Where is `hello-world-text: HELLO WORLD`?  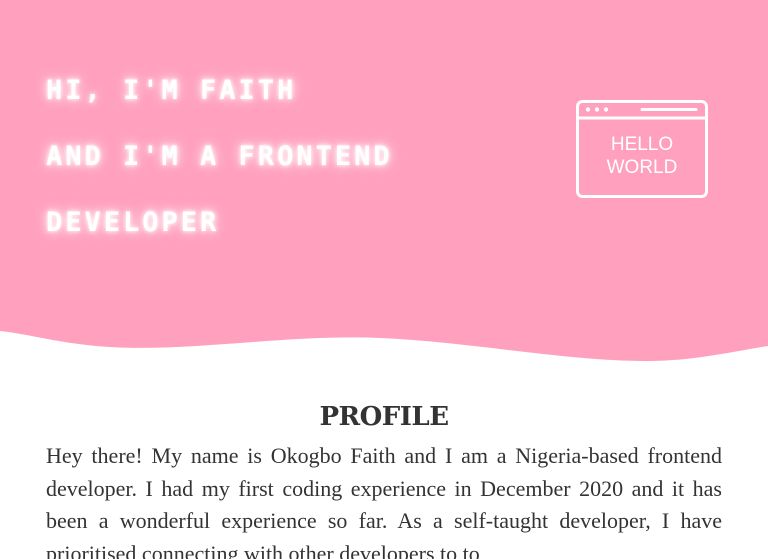 hello-world-text: HELLO WORLD is located at coordinates (642, 156).